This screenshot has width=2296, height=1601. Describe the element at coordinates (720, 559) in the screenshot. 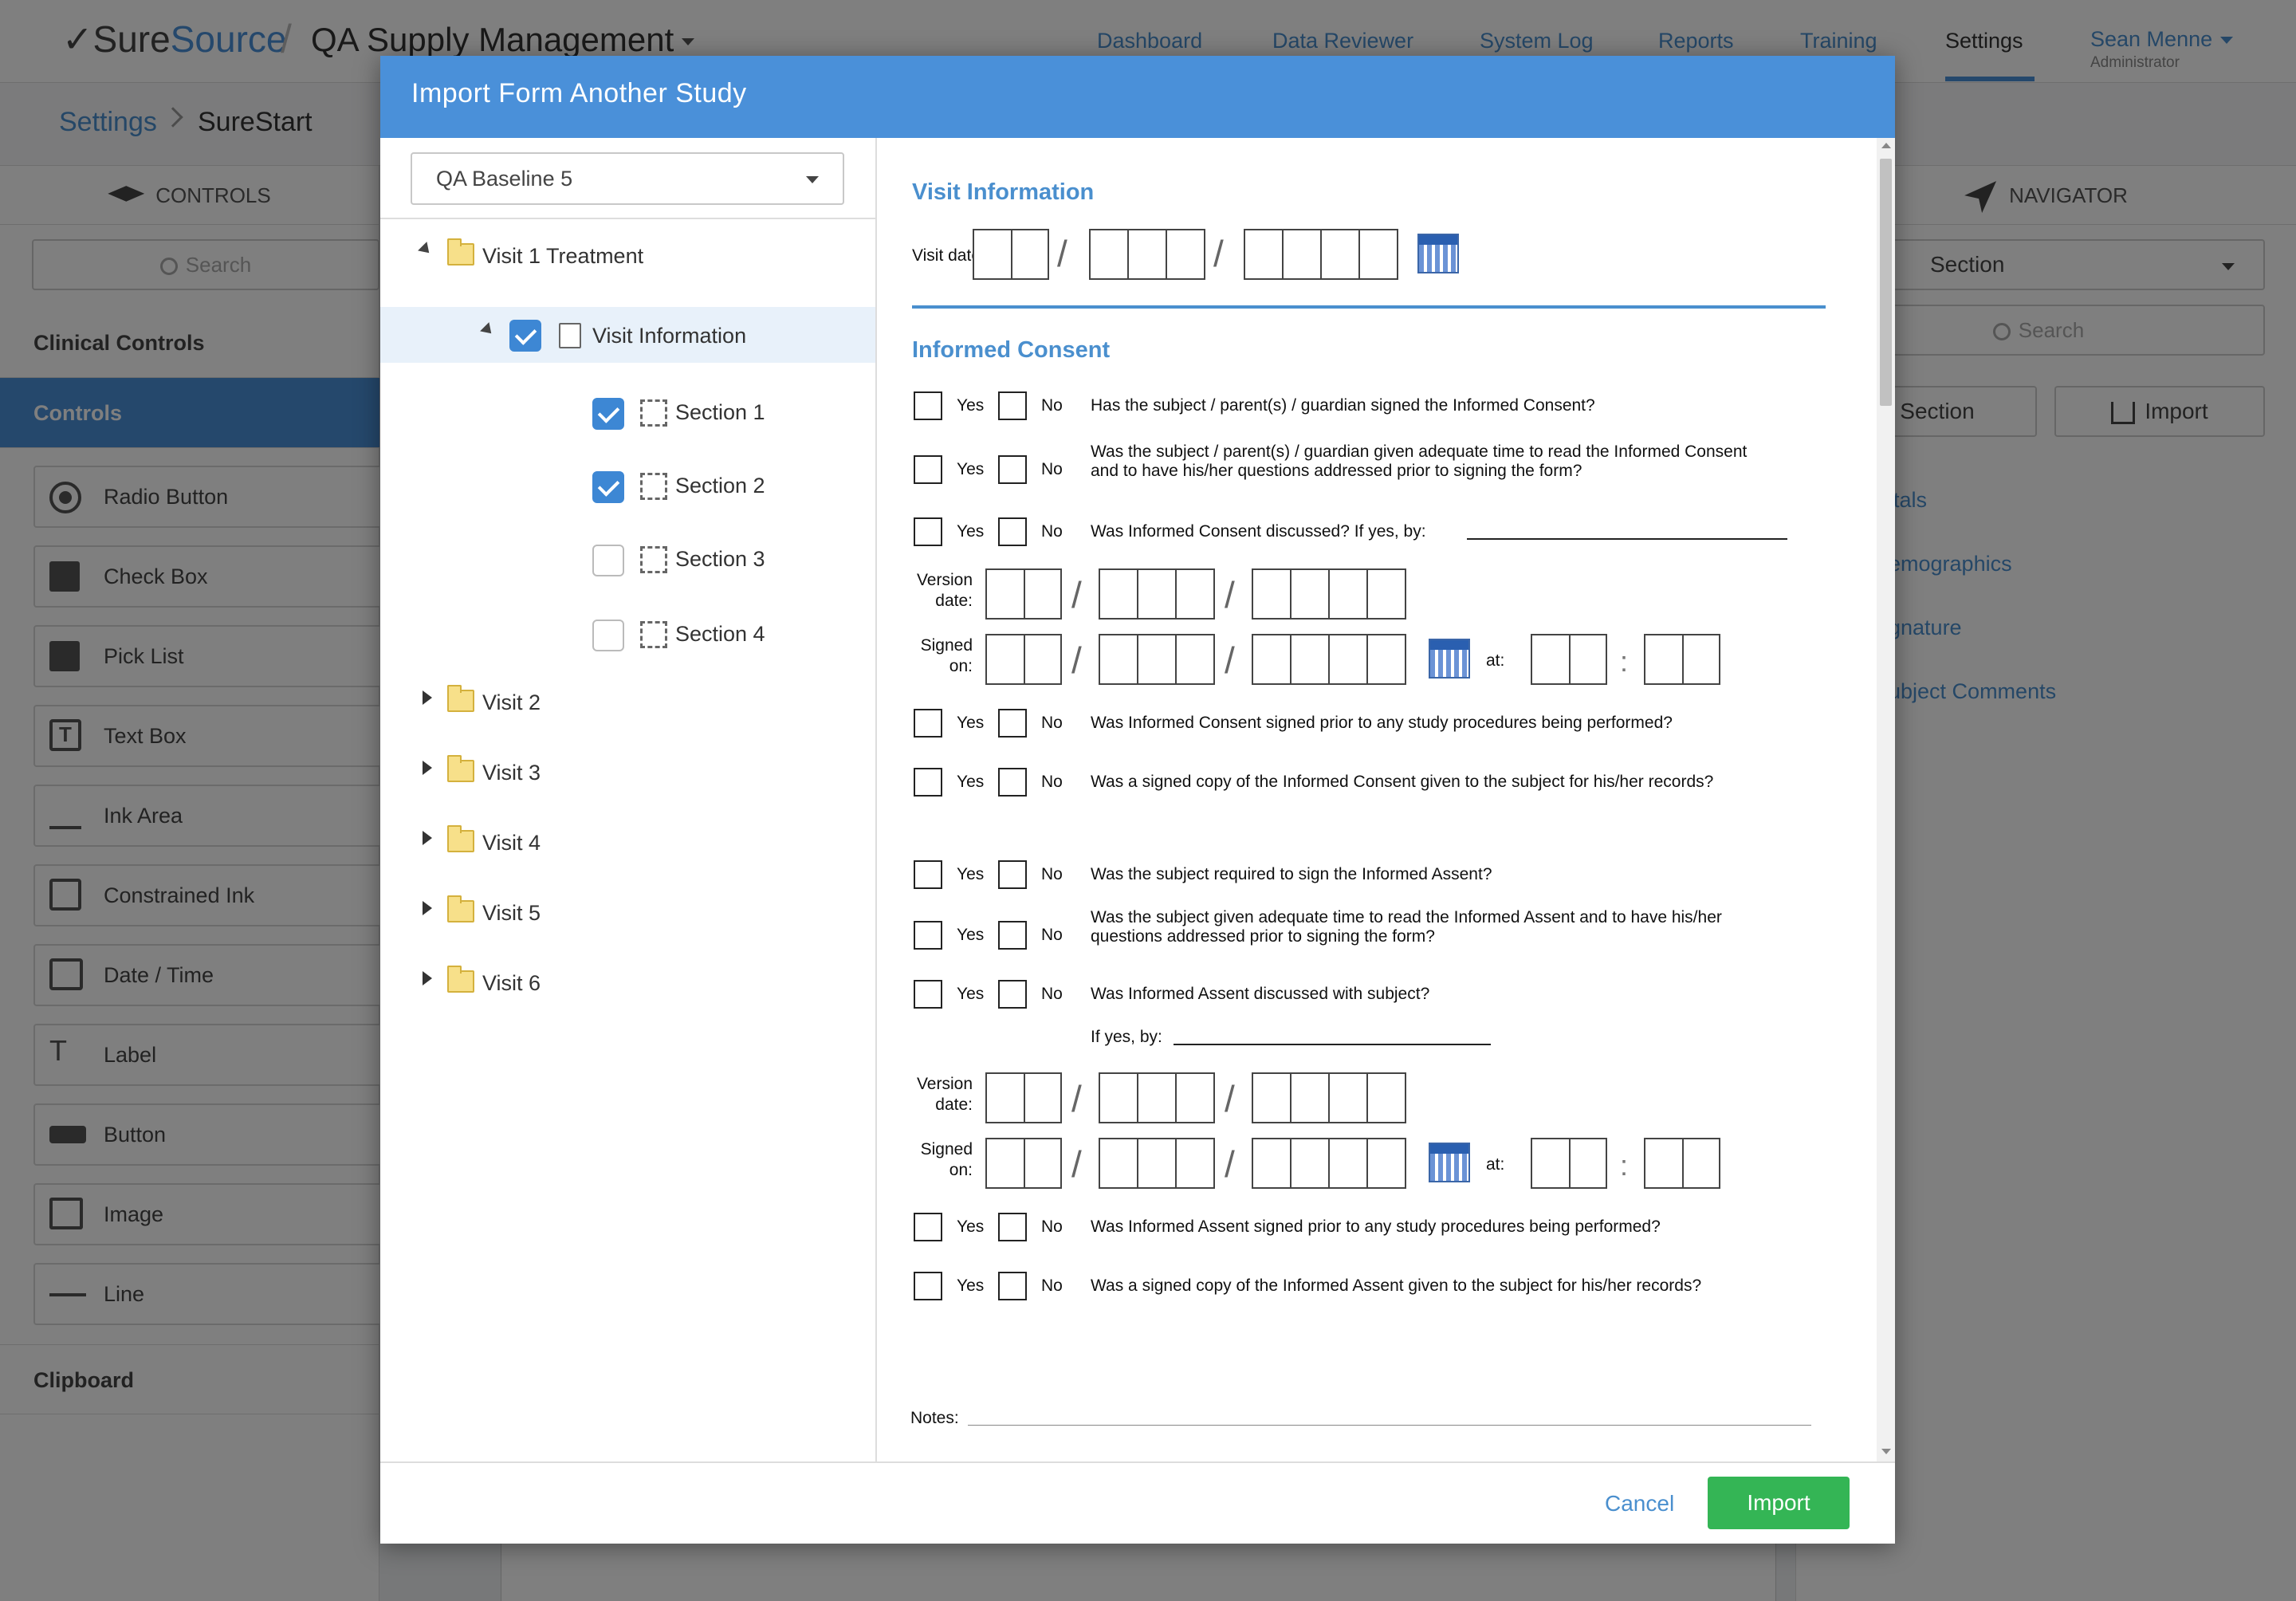

I see `tree-node-section-3: Section 3` at that location.